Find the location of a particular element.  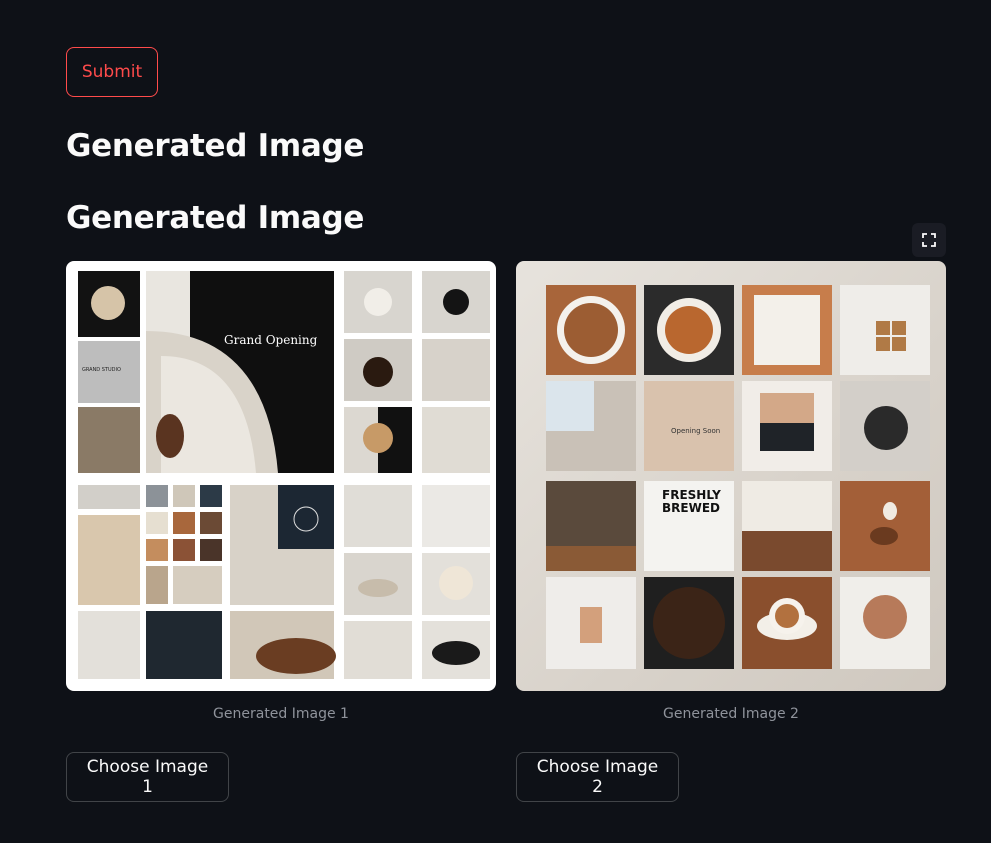

fullscreen-icon is located at coordinates (929, 240).